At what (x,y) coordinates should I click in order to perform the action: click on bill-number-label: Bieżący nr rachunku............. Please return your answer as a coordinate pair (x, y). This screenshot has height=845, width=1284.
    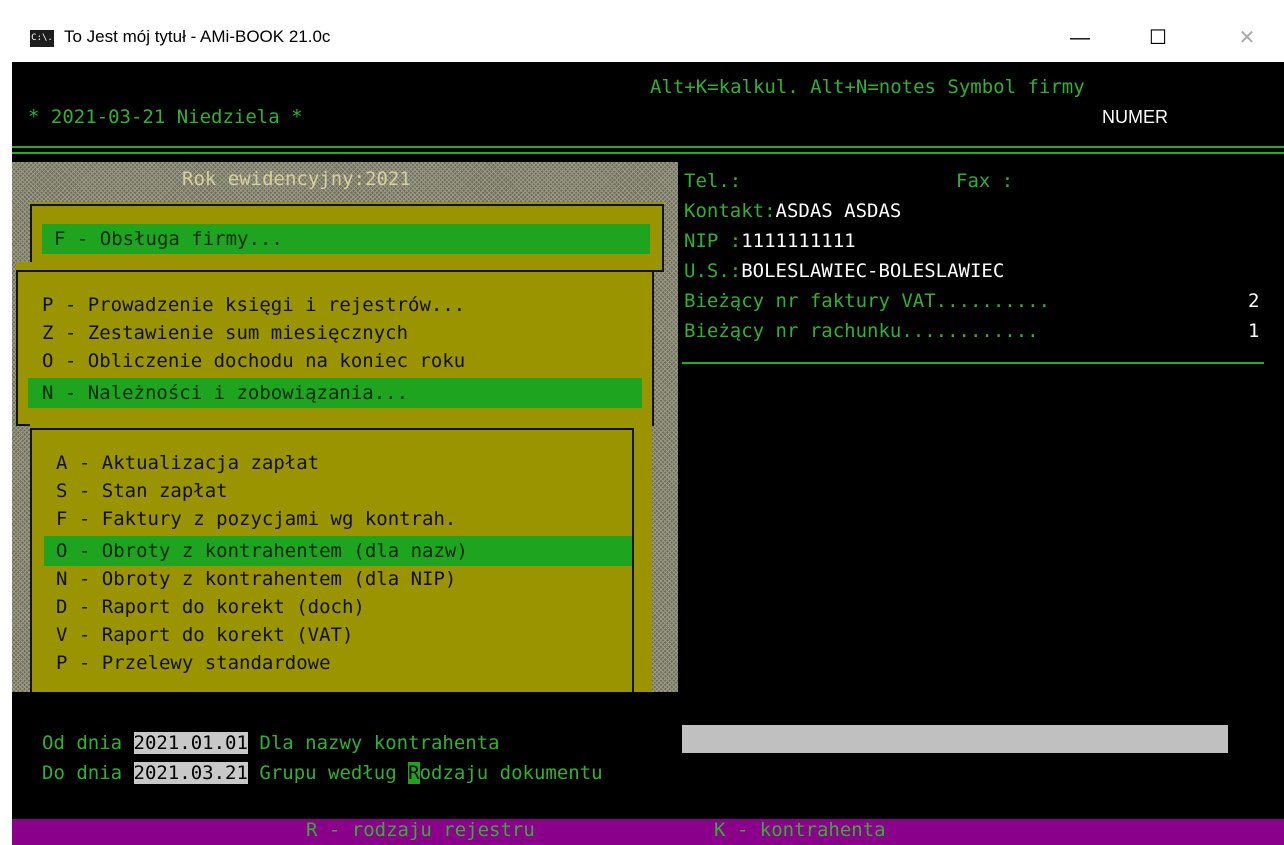
    Looking at the image, I should click on (861, 331).